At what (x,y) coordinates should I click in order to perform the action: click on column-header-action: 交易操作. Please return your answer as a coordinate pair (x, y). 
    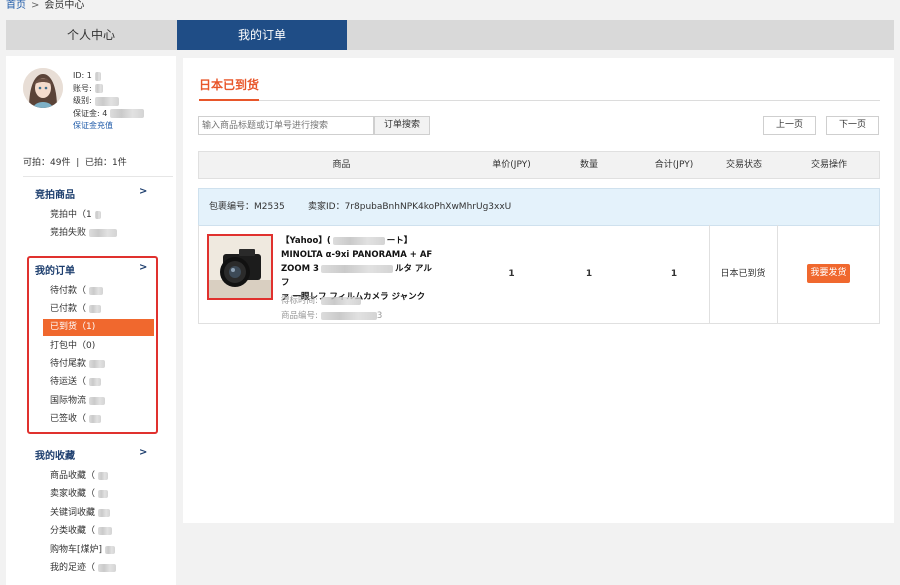
    Looking at the image, I should click on (828, 165).